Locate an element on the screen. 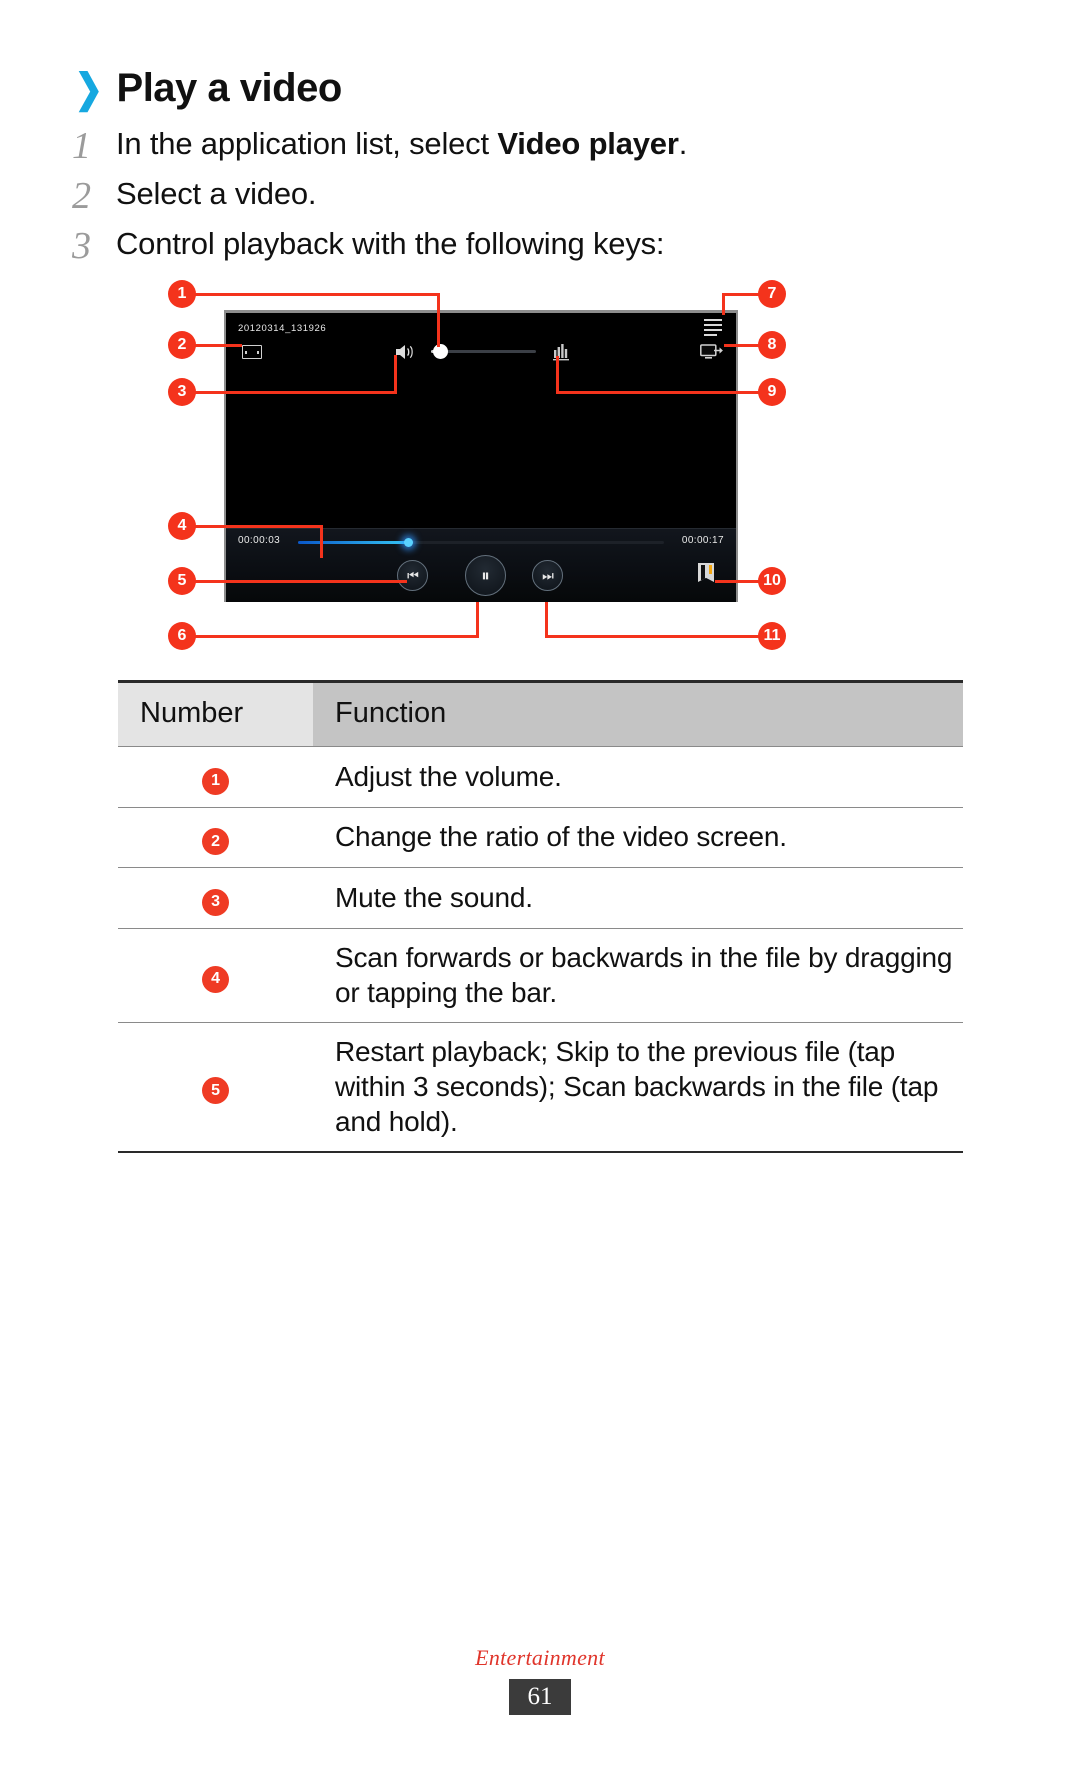 This screenshot has height=1771, width=1080. callout-8: 8 is located at coordinates (772, 345).